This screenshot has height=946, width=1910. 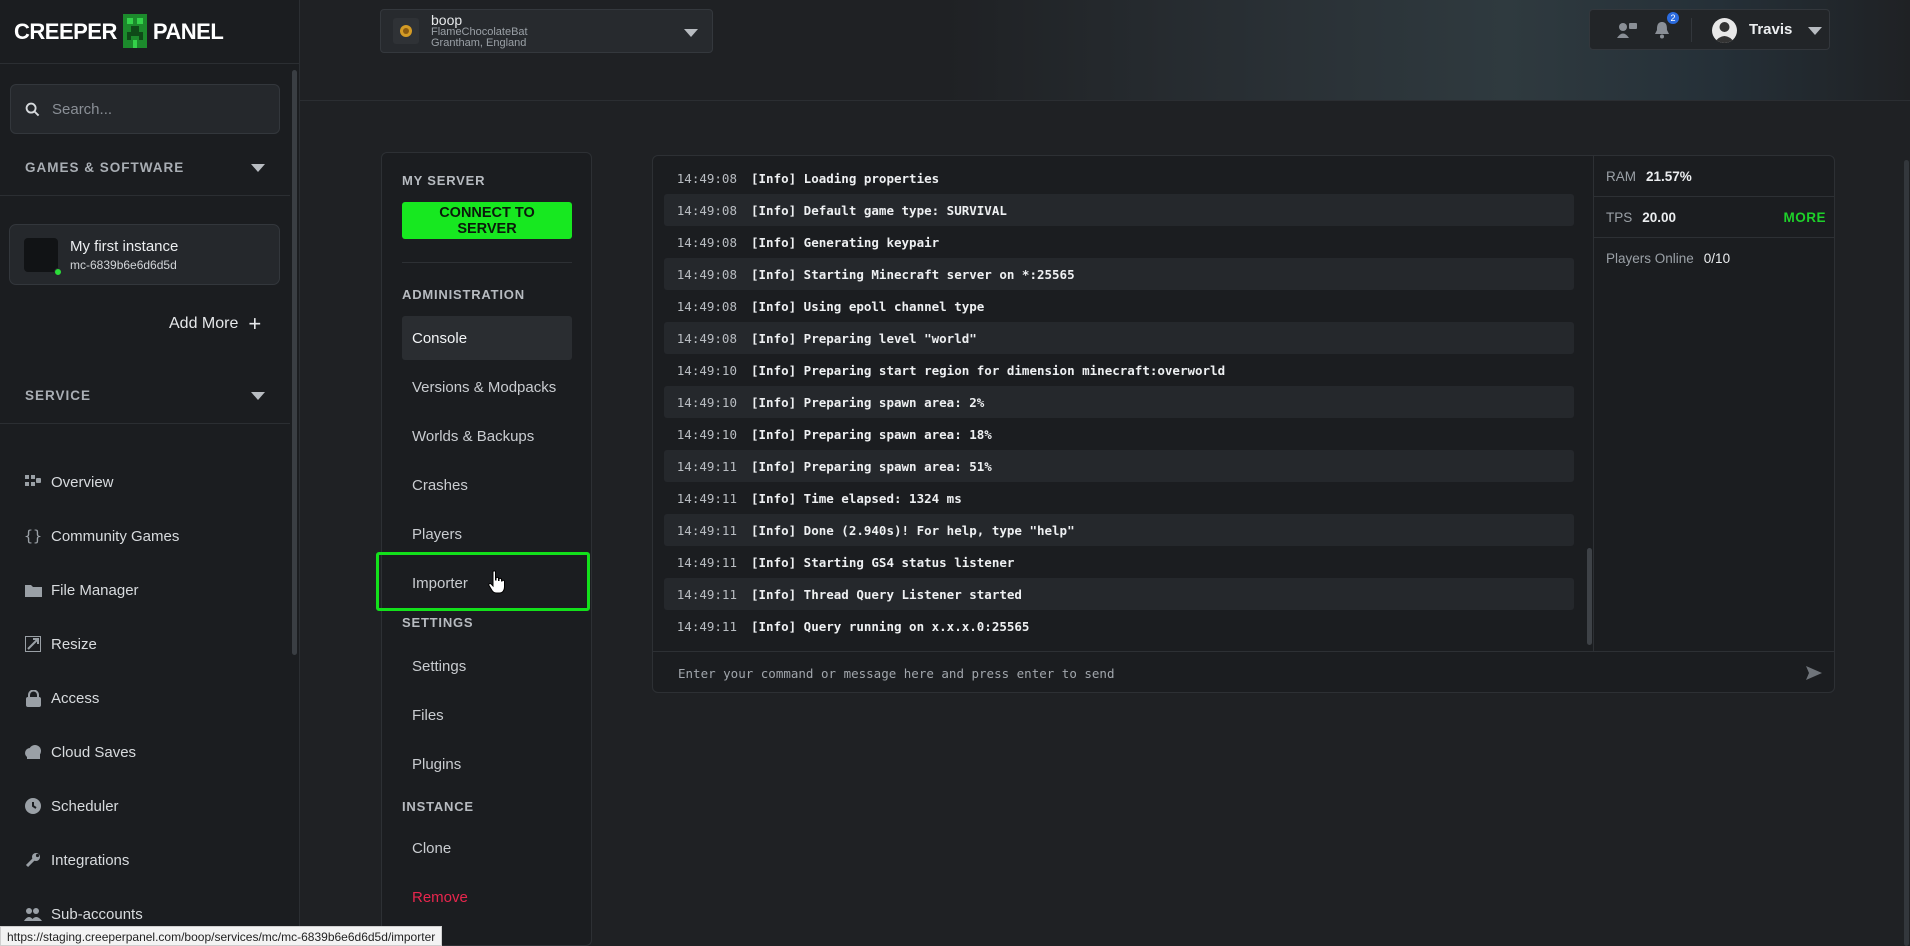 What do you see at coordinates (1621, 176) in the screenshot?
I see `ram-label: RAM` at bounding box center [1621, 176].